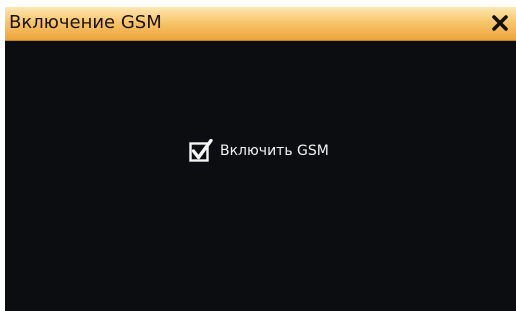  I want to click on checkbox-box, so click(202, 151).